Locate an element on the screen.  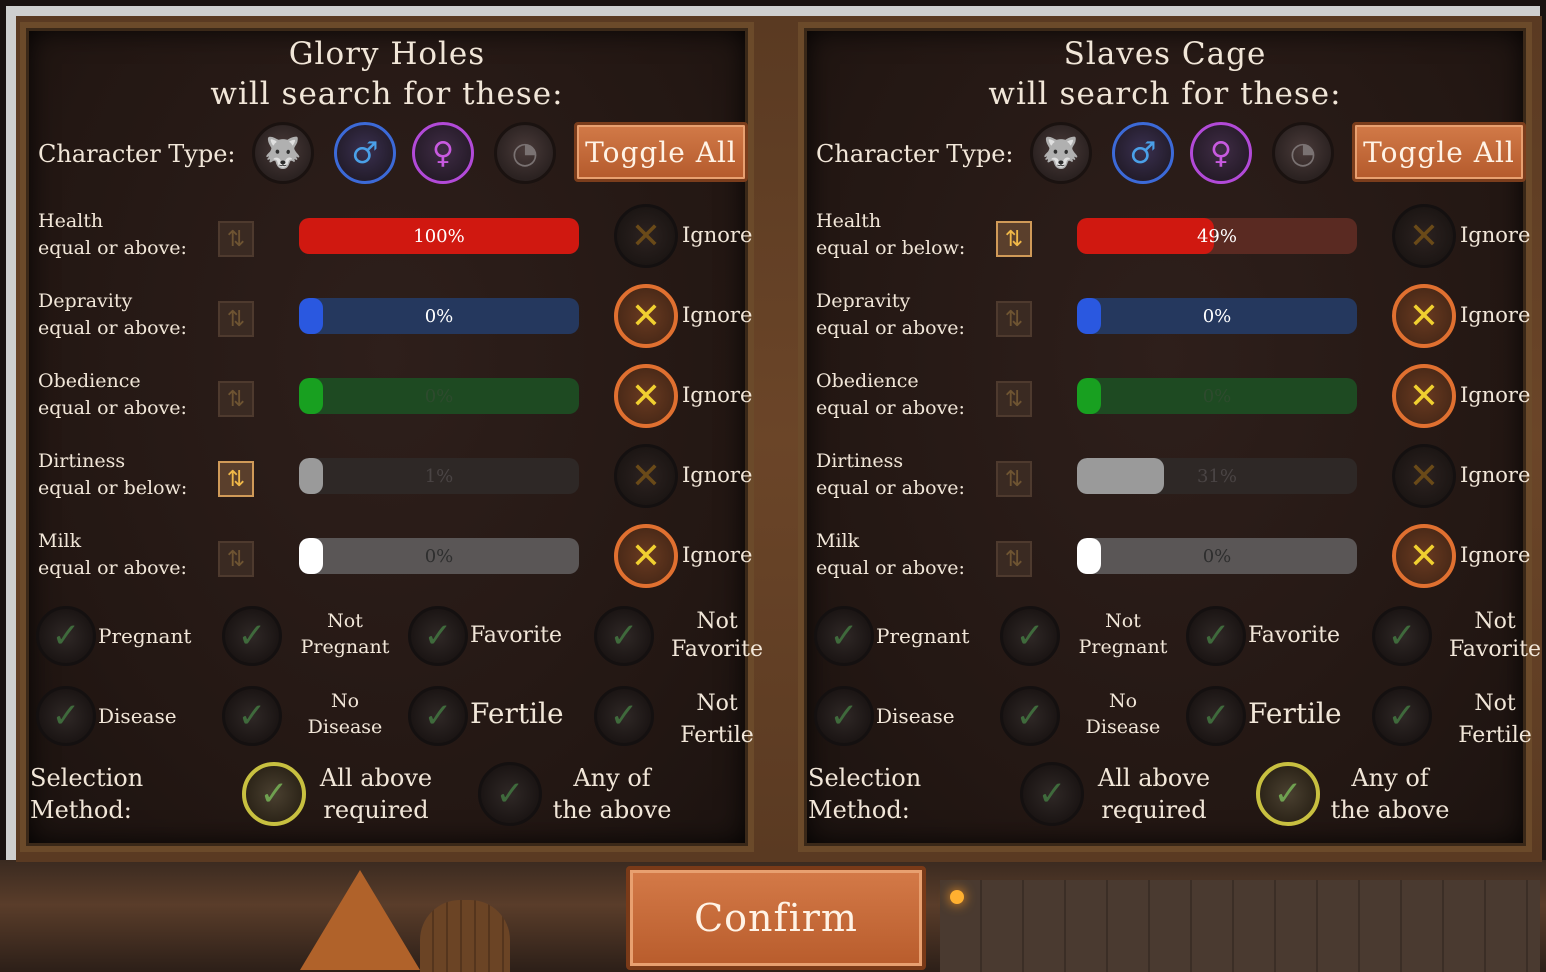
beast-icon: 🐺 is located at coordinates (1061, 153).